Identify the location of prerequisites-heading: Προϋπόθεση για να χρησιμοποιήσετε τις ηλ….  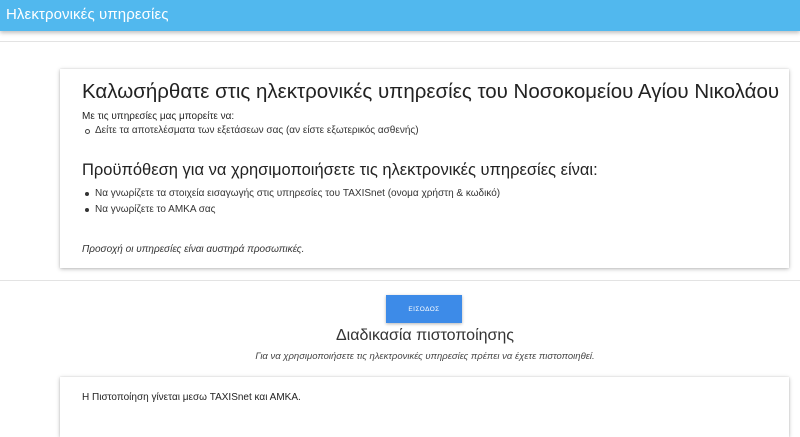
(340, 170).